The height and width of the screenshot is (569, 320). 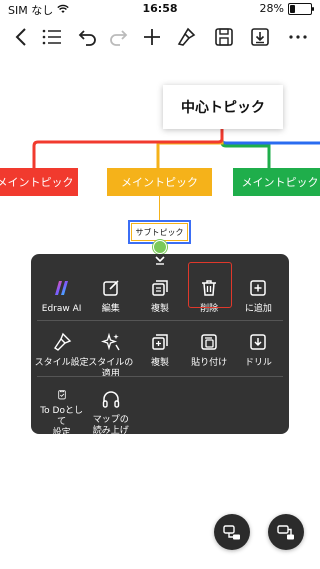 I want to click on menu-item-paste: 貼り付け, so click(x=209, y=353).